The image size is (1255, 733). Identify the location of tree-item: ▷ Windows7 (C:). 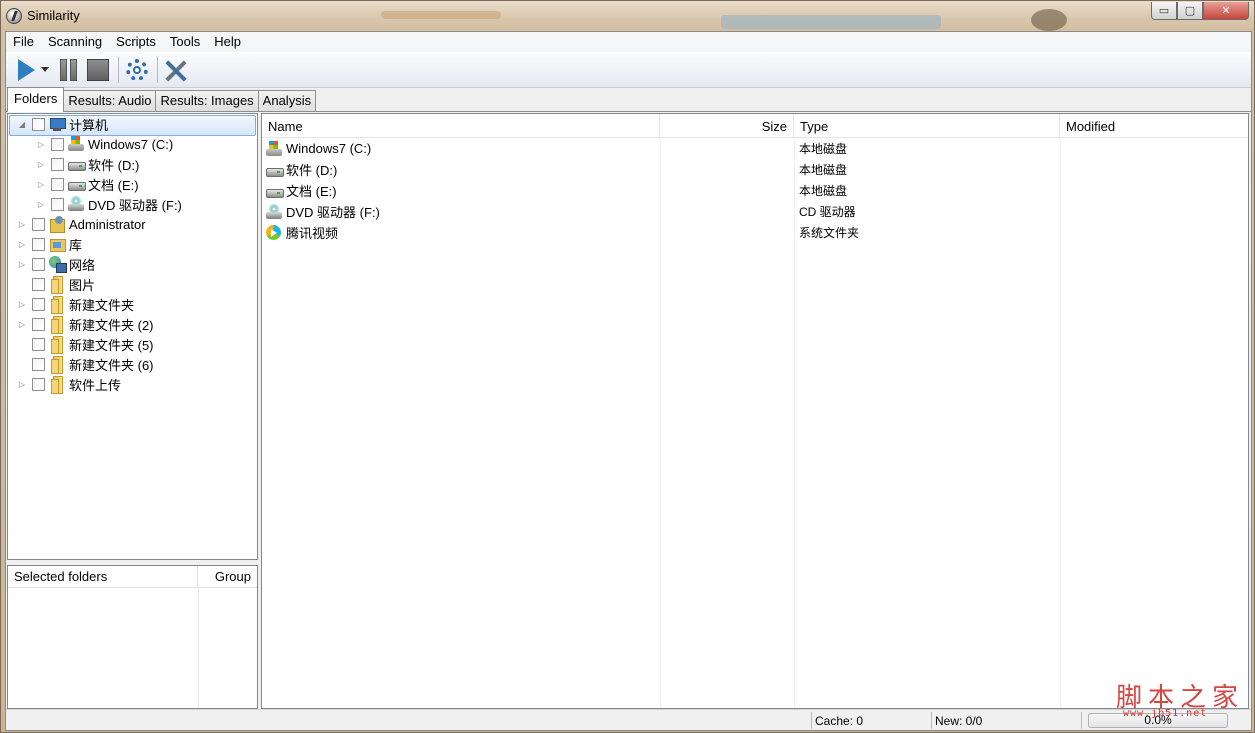
(132, 144).